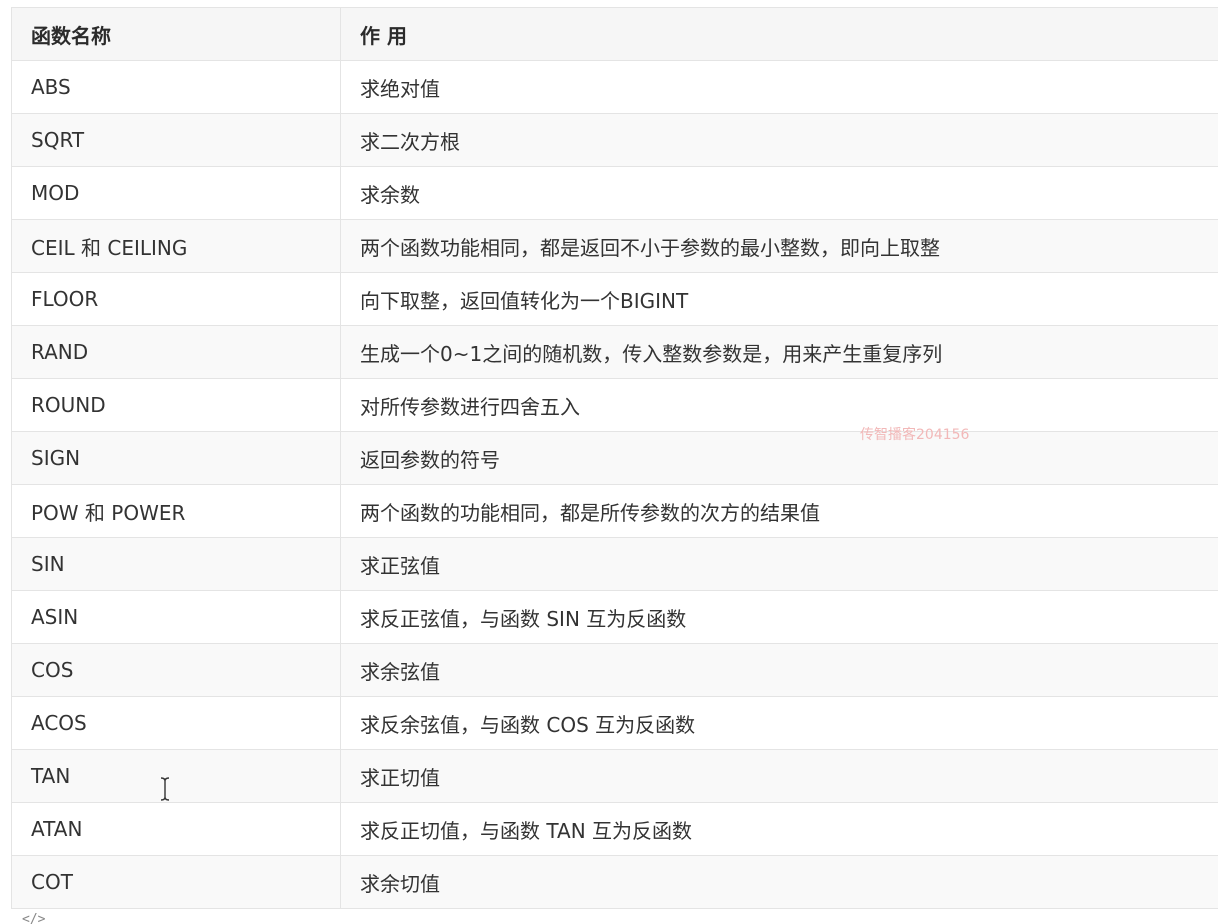  Describe the element at coordinates (176, 193) in the screenshot. I see `function-name-cell: MOD` at that location.